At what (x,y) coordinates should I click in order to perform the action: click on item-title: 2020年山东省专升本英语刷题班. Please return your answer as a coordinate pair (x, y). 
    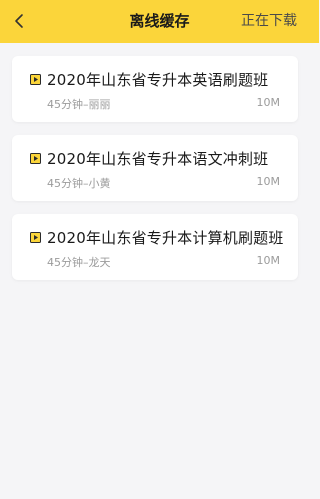
    Looking at the image, I should click on (158, 79).